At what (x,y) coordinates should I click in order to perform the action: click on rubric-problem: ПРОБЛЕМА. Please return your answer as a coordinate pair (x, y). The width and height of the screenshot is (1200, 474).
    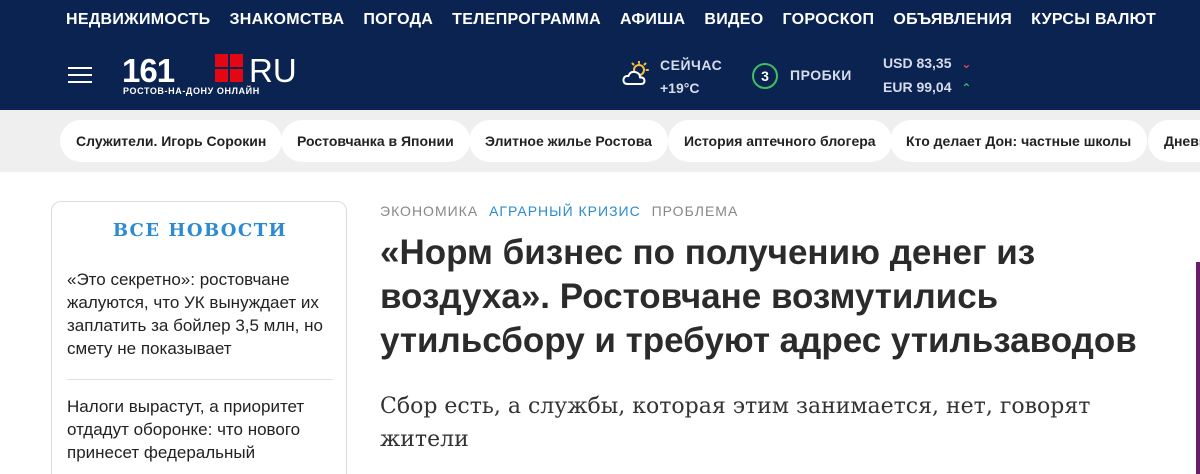
    Looking at the image, I should click on (695, 211).